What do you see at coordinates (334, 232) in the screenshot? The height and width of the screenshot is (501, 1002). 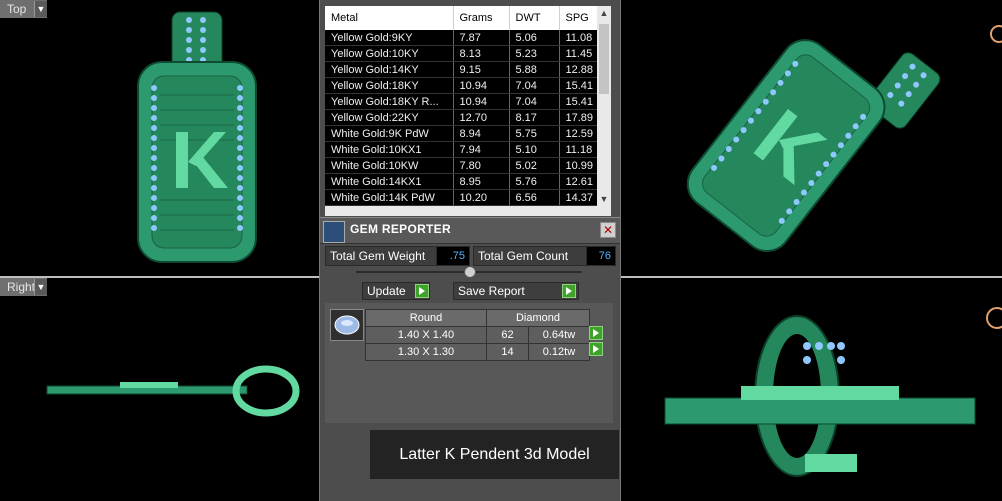 I see `gem-reporter-logo-icon` at bounding box center [334, 232].